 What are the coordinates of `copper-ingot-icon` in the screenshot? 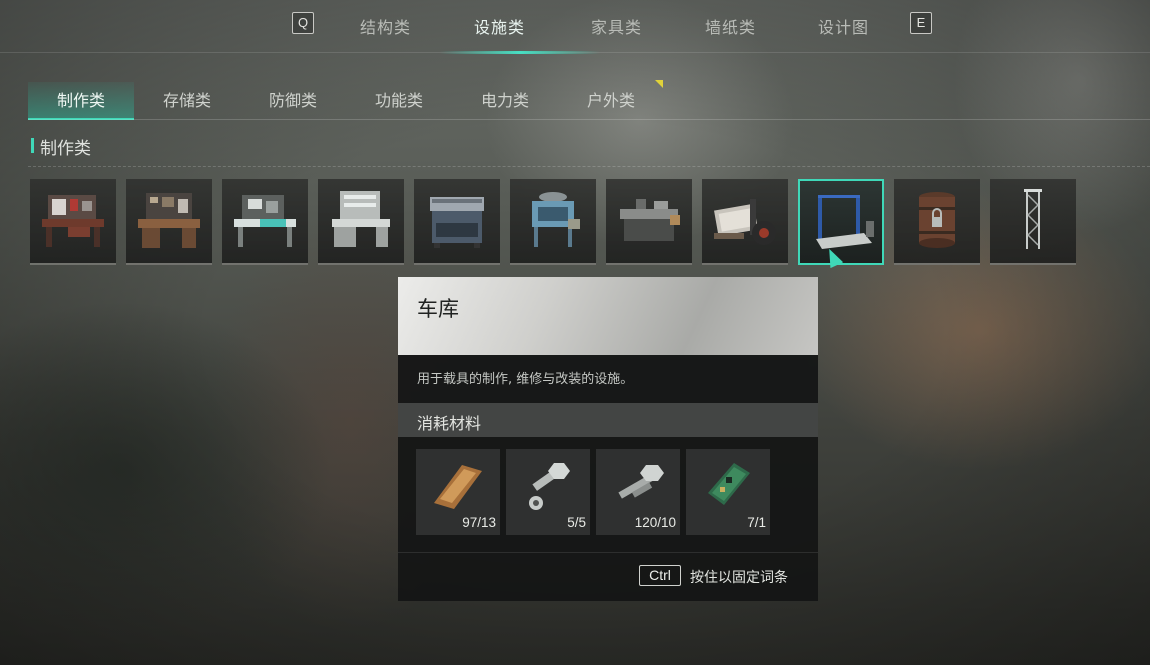 It's located at (458, 487).